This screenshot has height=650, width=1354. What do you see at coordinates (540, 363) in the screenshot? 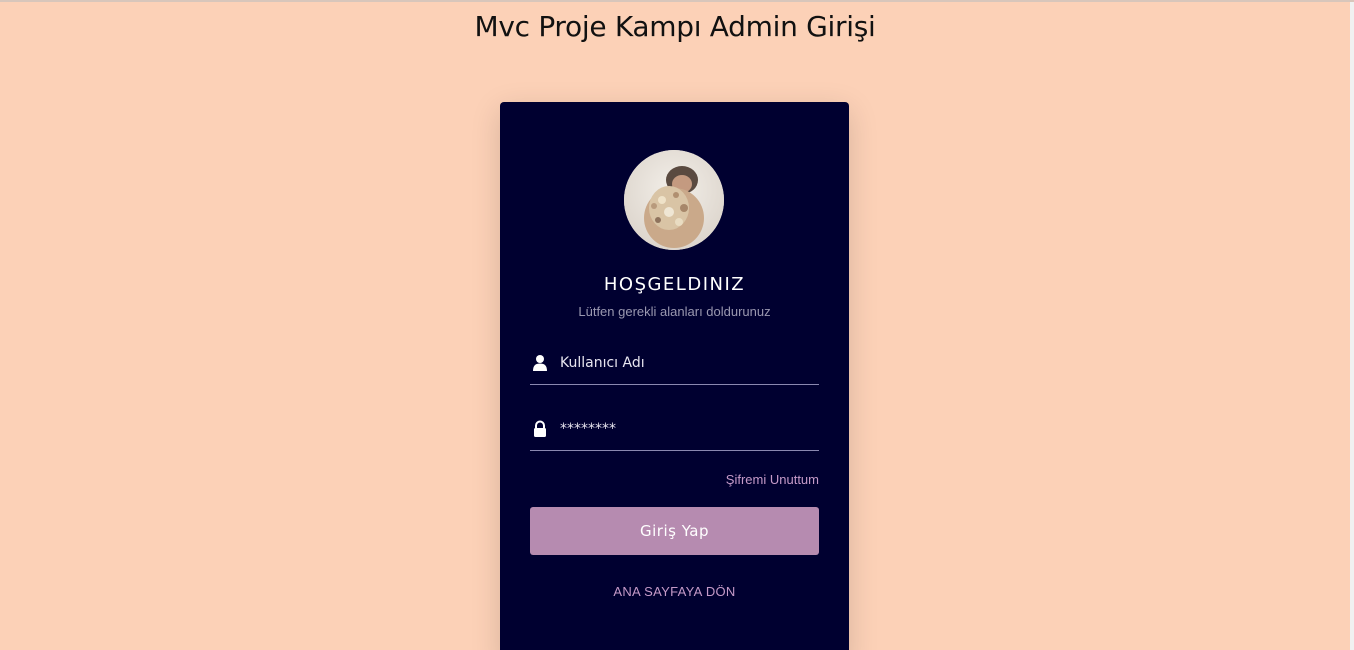
I see `user-icon` at bounding box center [540, 363].